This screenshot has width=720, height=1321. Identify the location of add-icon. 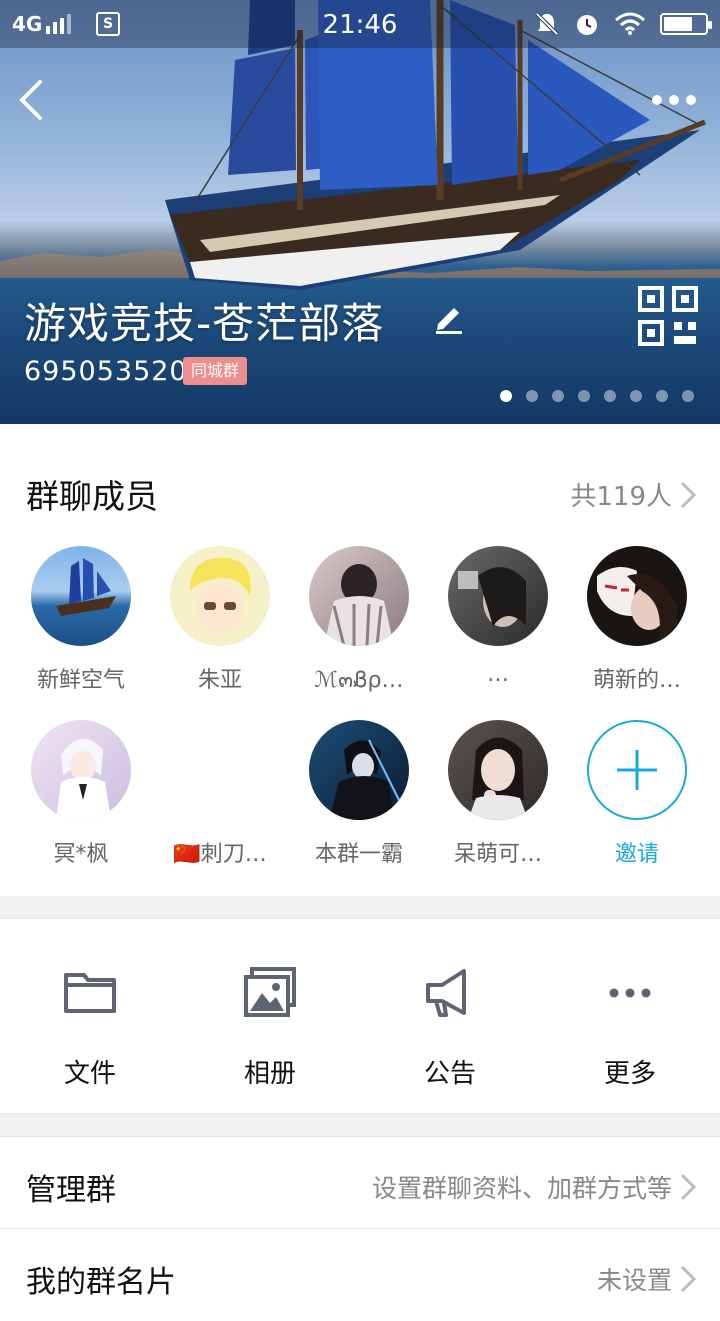
(637, 770).